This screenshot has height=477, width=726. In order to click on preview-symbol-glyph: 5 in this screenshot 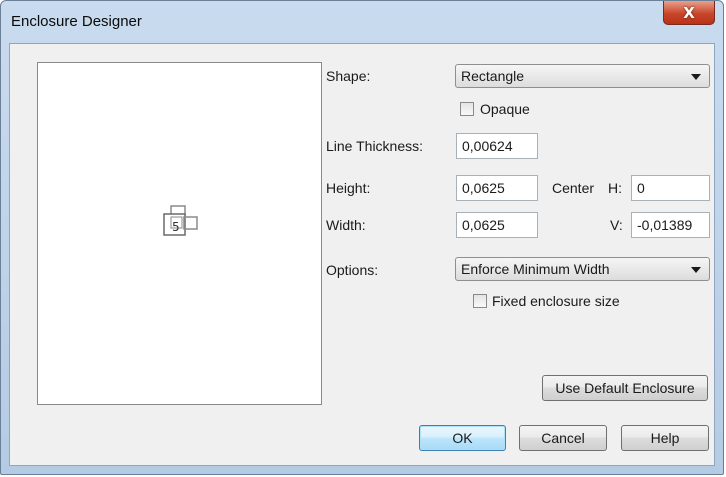, I will do `click(176, 227)`.